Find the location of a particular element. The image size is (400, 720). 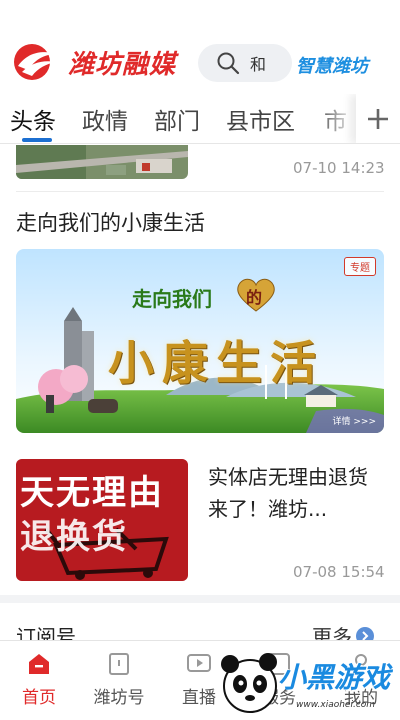

app-header: 潍坊融媒 和 智慧潍坊 is located at coordinates (200, 46).